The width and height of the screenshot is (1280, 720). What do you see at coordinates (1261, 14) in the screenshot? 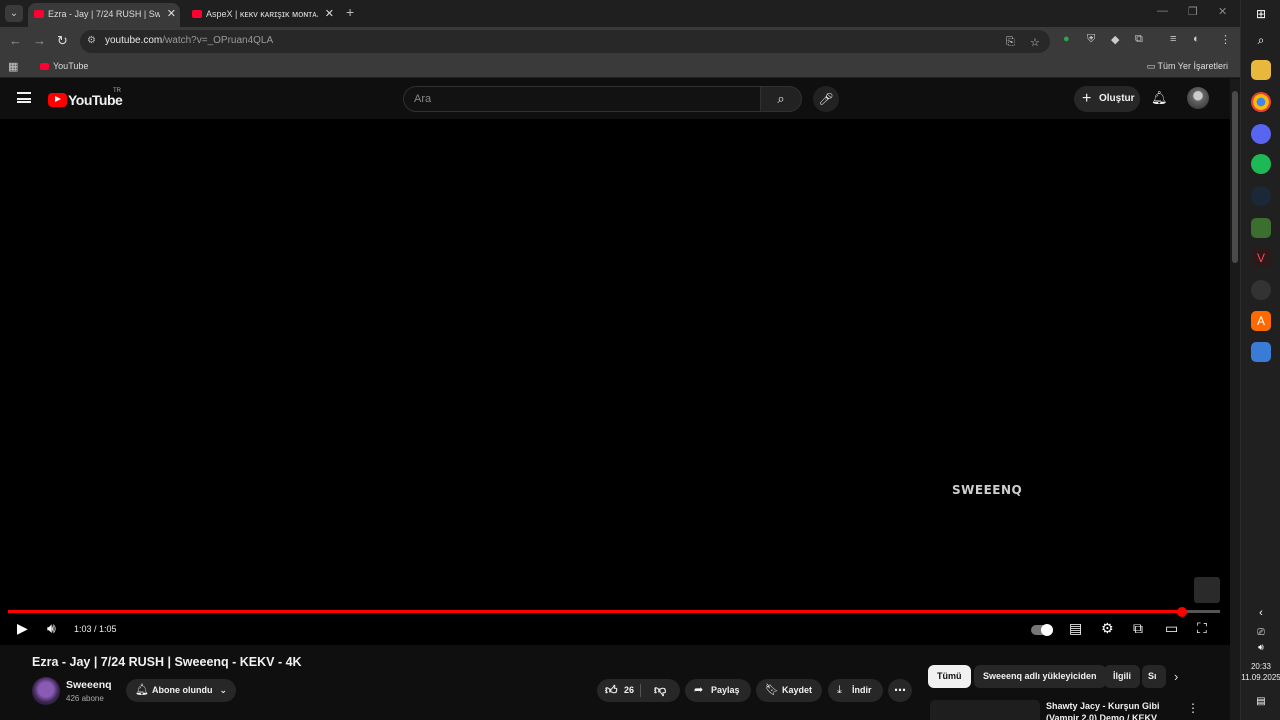
I see `windows-start-icon: ⊞` at bounding box center [1261, 14].